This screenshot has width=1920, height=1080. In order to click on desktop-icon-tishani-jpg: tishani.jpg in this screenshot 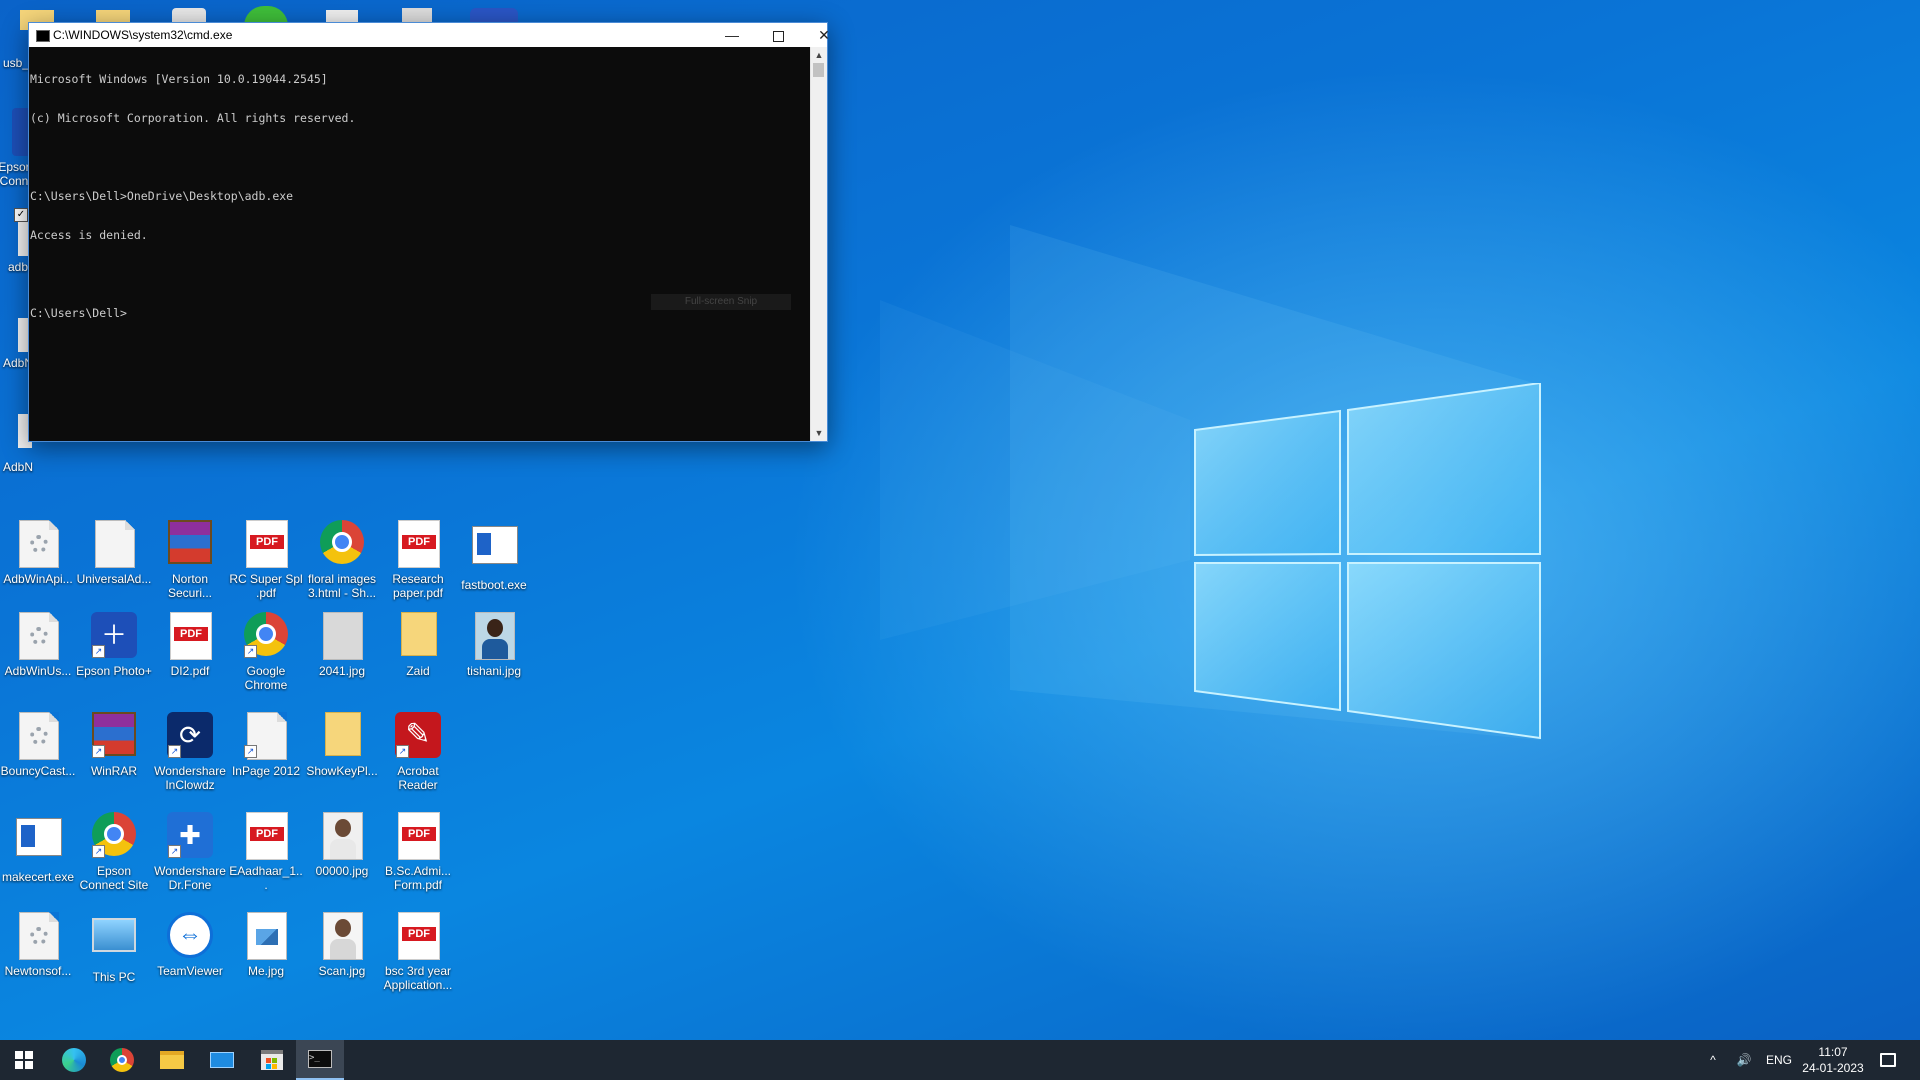, I will do `click(494, 645)`.